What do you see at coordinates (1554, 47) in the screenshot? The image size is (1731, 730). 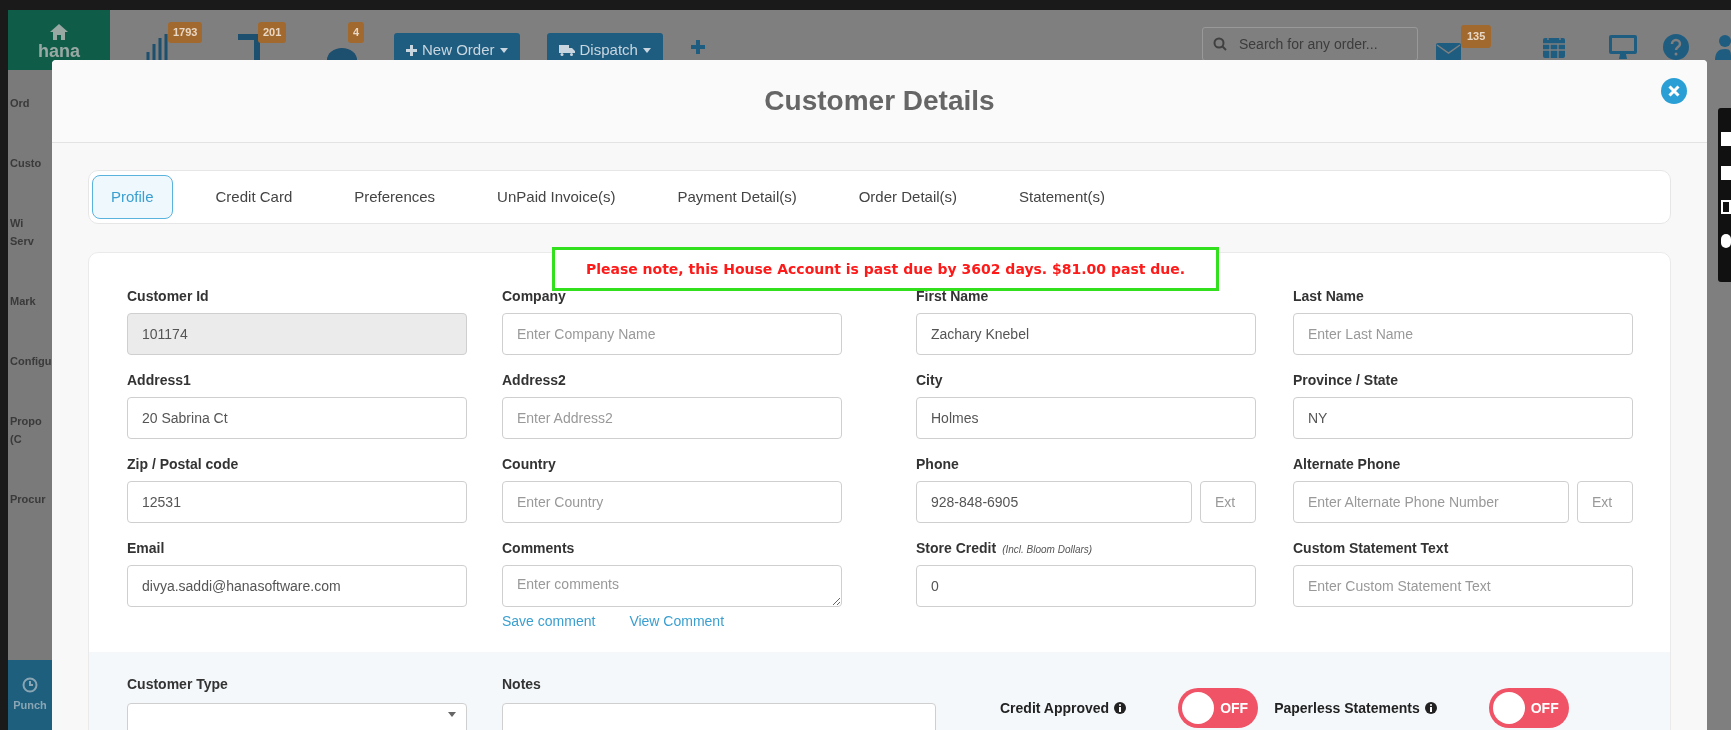 I see `calendar-icon` at bounding box center [1554, 47].